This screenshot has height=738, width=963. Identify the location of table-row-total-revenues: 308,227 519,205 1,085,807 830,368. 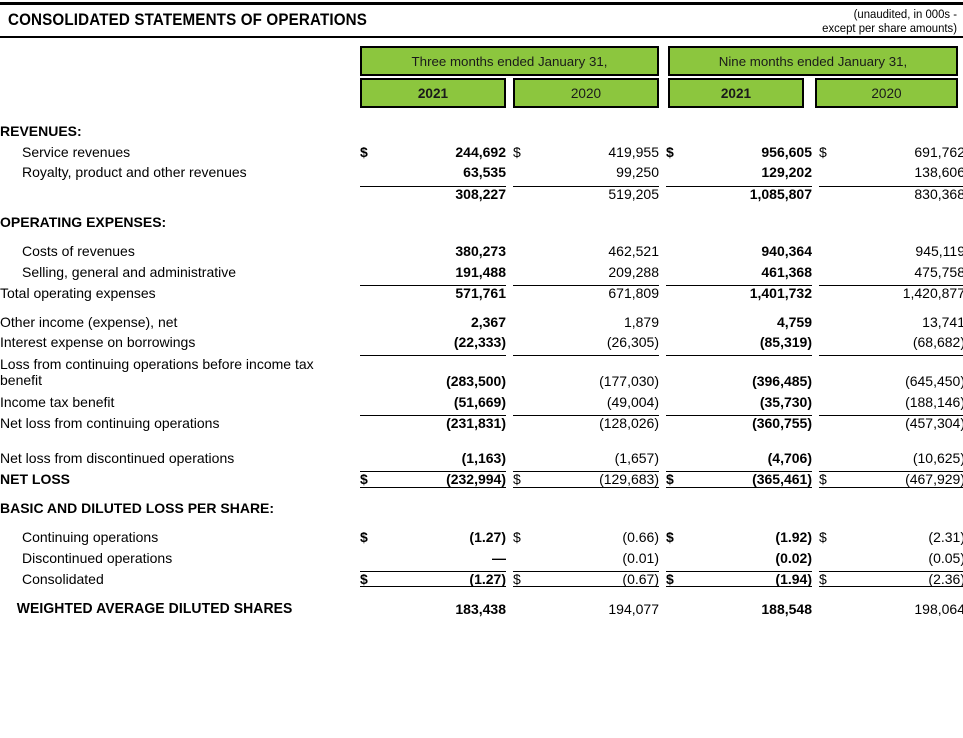
(481, 193).